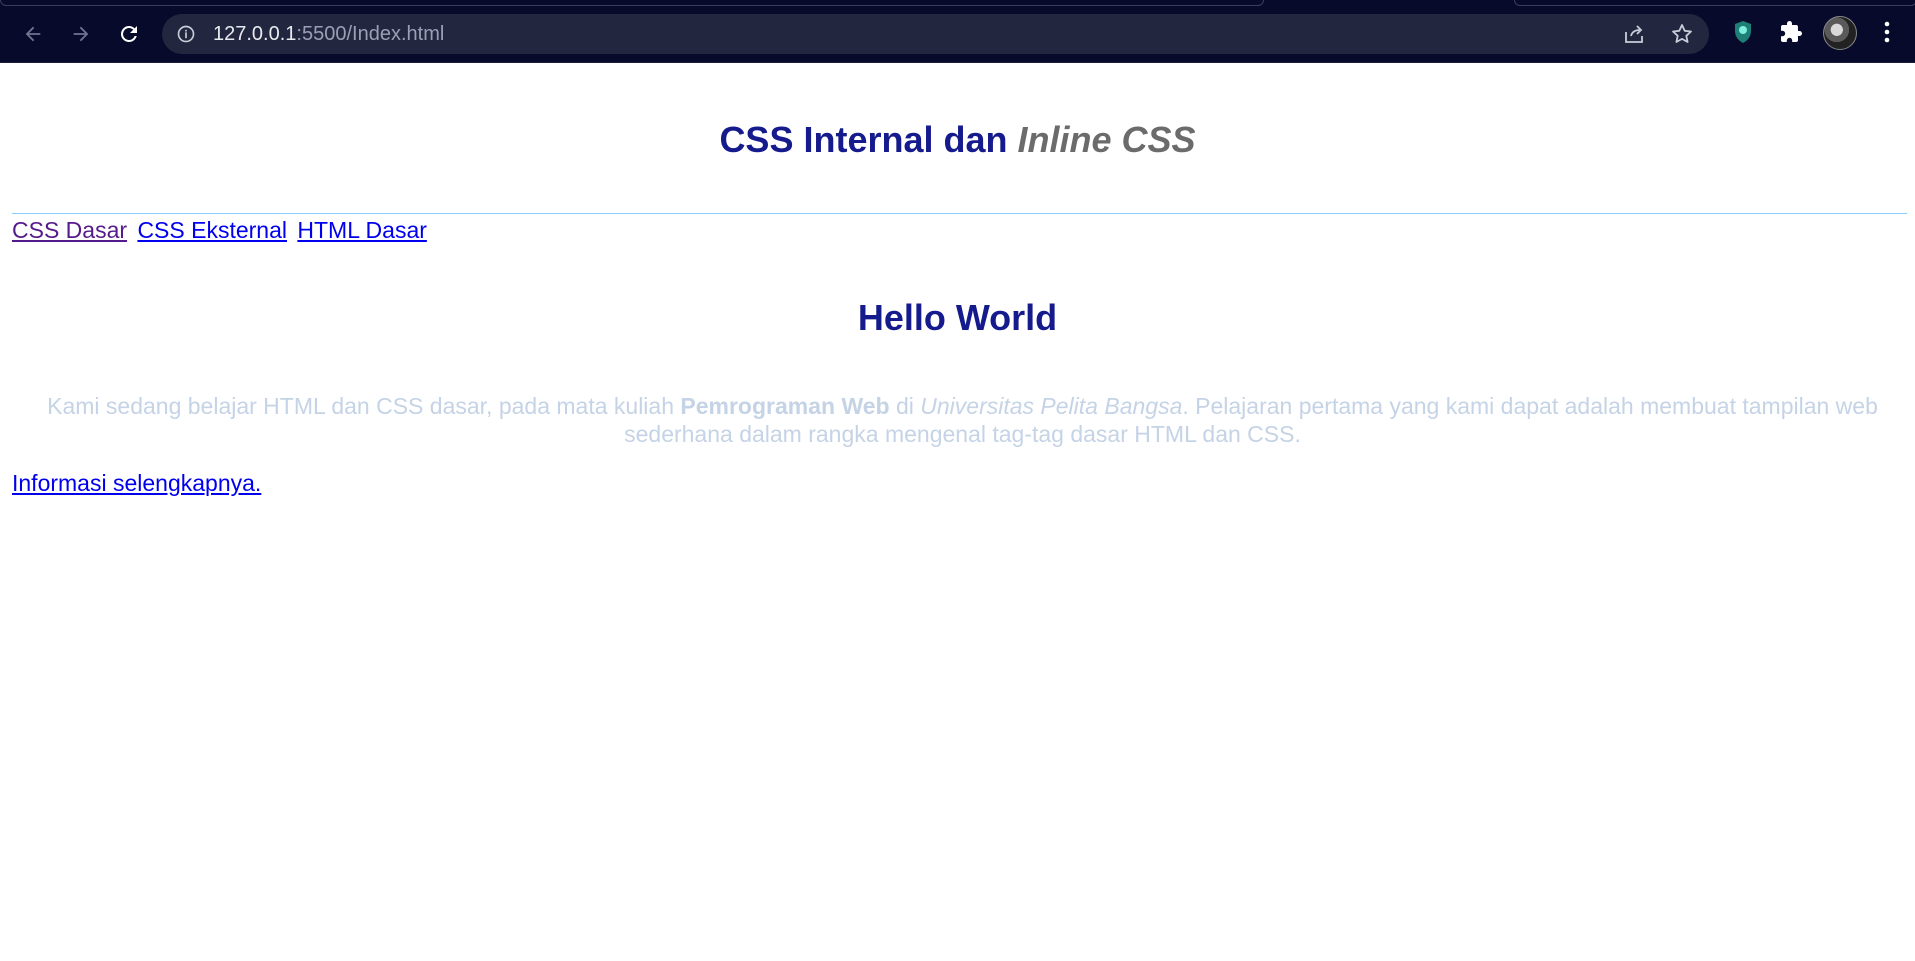  What do you see at coordinates (957, 317) in the screenshot?
I see `hello-heading: Hello World` at bounding box center [957, 317].